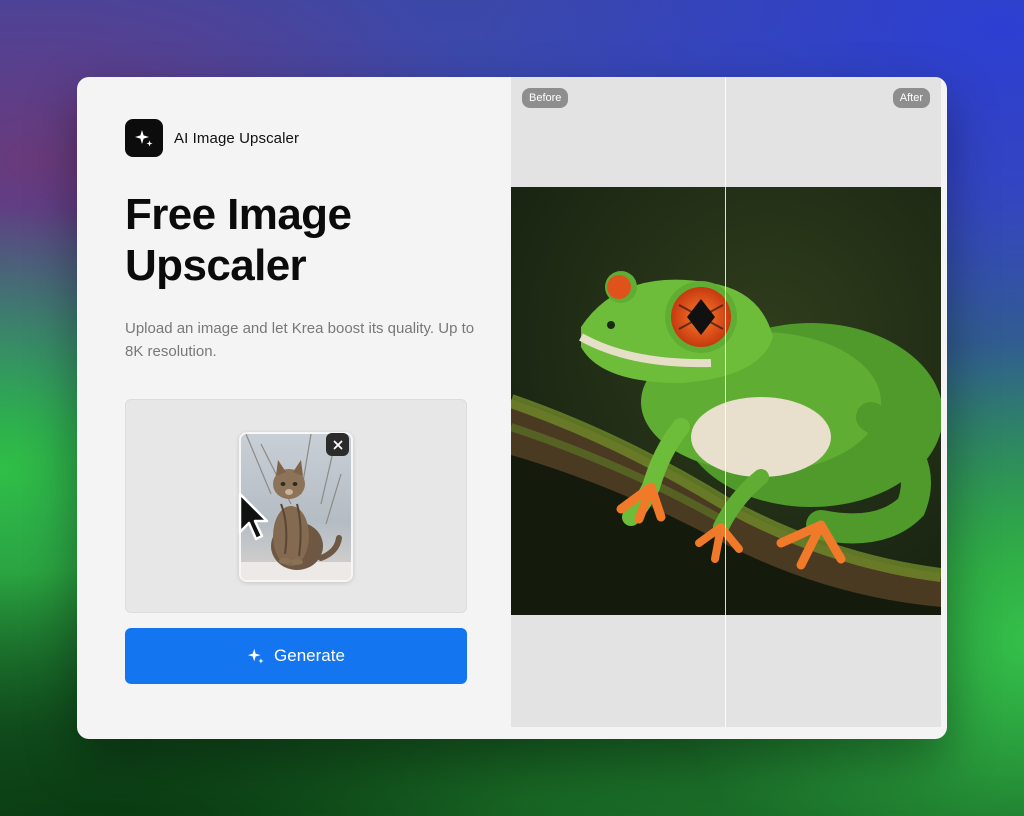  I want to click on comparison-slider-handle, so click(725, 402).